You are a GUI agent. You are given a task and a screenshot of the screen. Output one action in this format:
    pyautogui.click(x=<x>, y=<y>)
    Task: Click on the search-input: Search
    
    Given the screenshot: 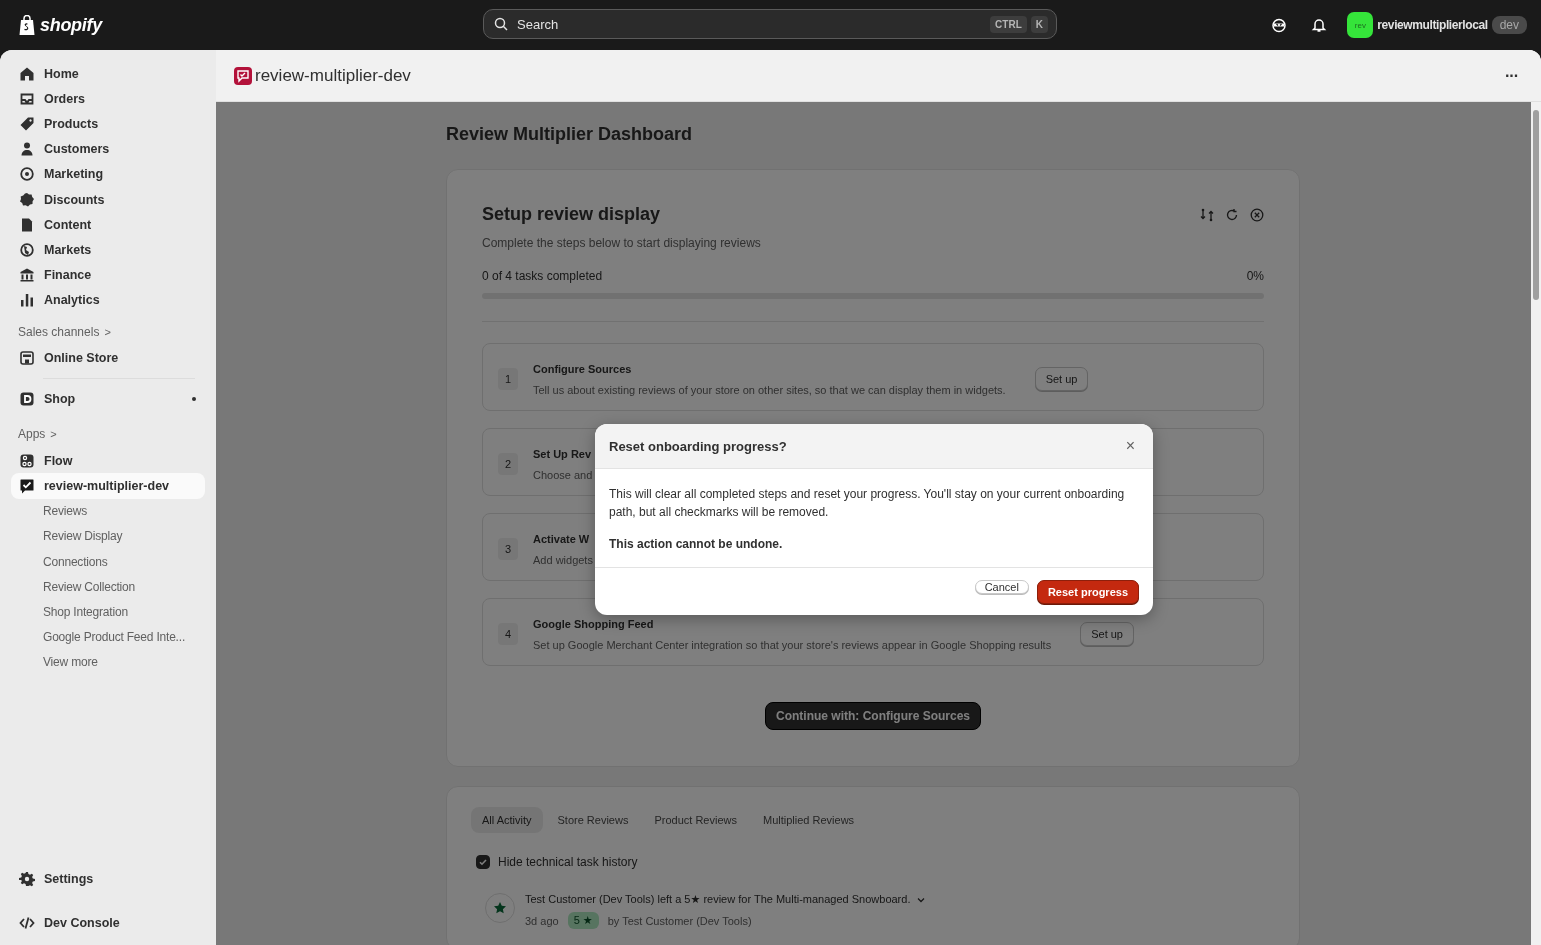 What is the action you would take?
    pyautogui.click(x=749, y=24)
    